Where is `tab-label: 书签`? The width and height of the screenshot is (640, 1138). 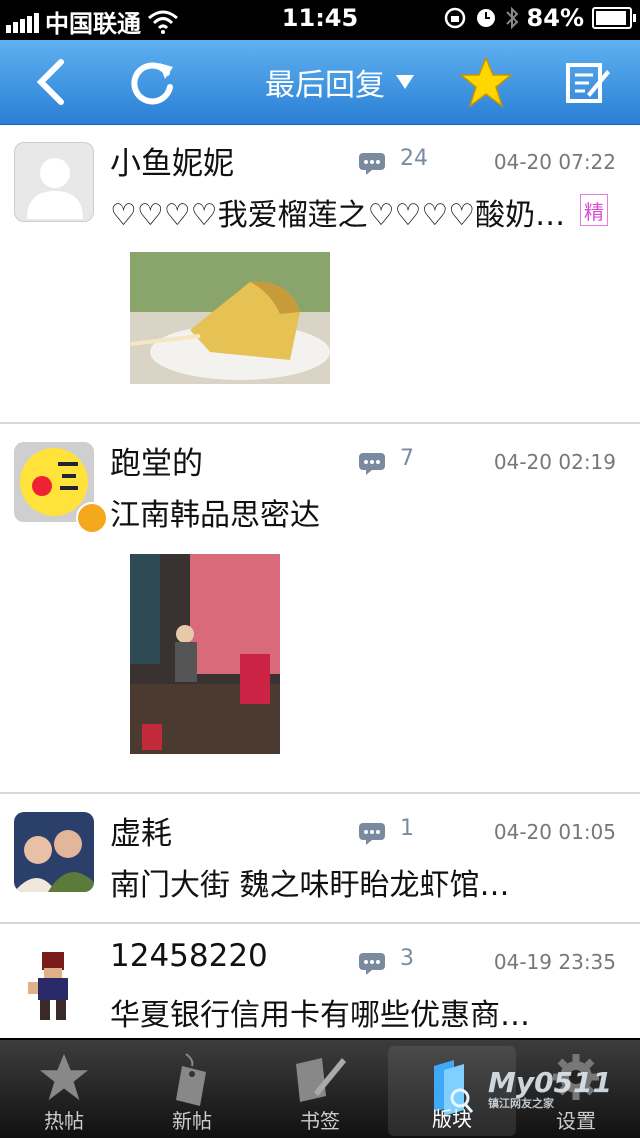
tab-label: 书签 is located at coordinates (320, 1121).